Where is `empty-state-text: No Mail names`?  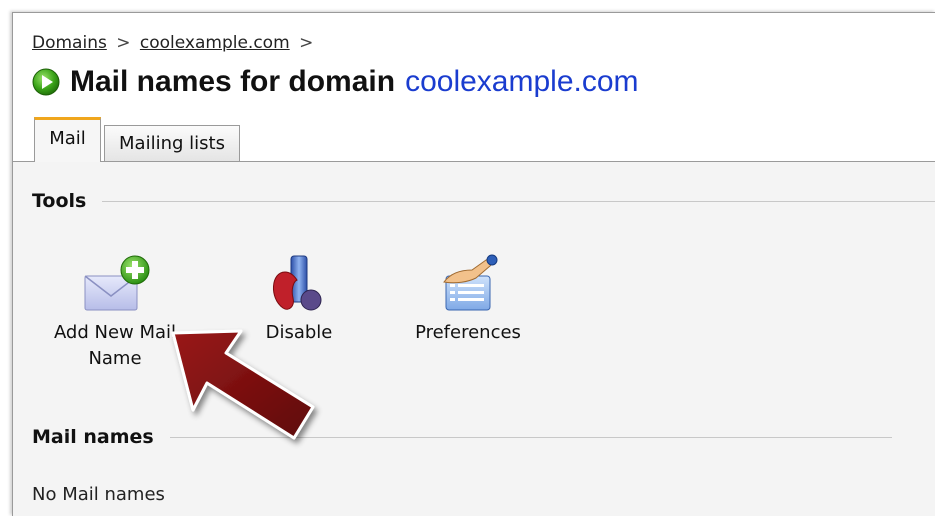 empty-state-text: No Mail names is located at coordinates (98, 494).